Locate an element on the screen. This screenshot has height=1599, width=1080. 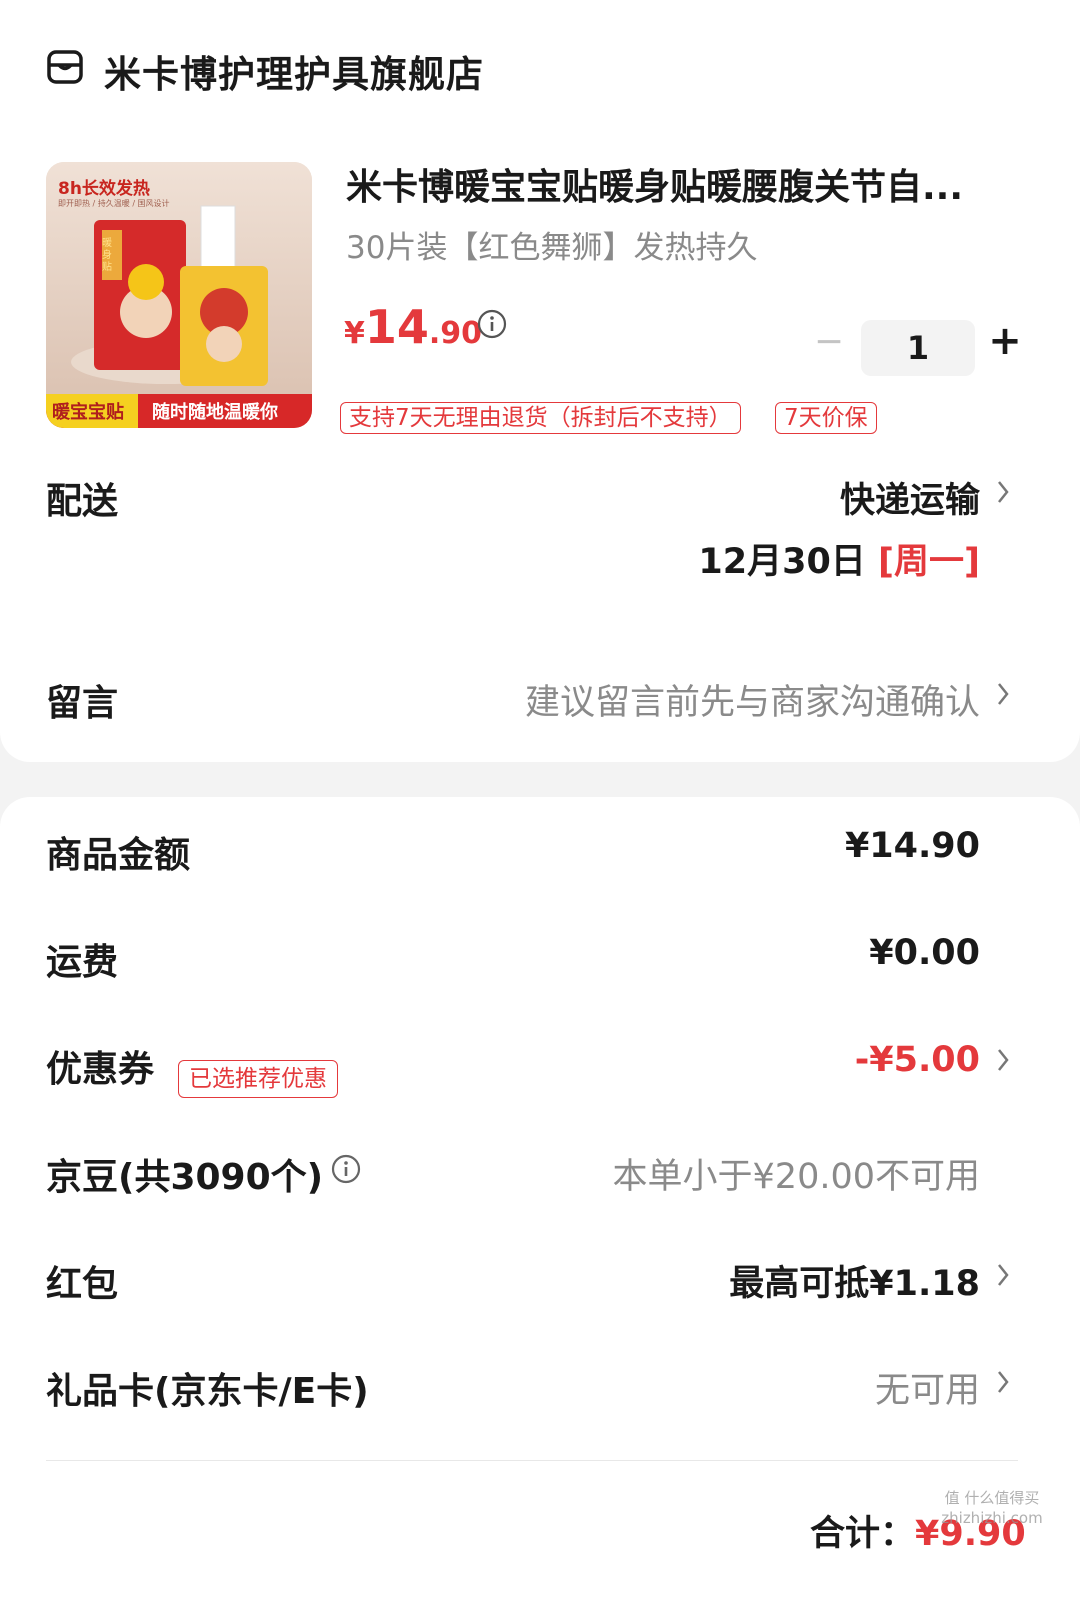
coupon-label: 优惠券 is located at coordinates (100, 1069).